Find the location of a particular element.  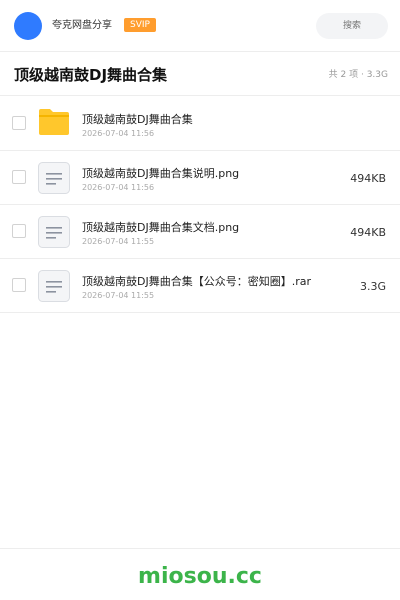

search-input is located at coordinates (352, 26).